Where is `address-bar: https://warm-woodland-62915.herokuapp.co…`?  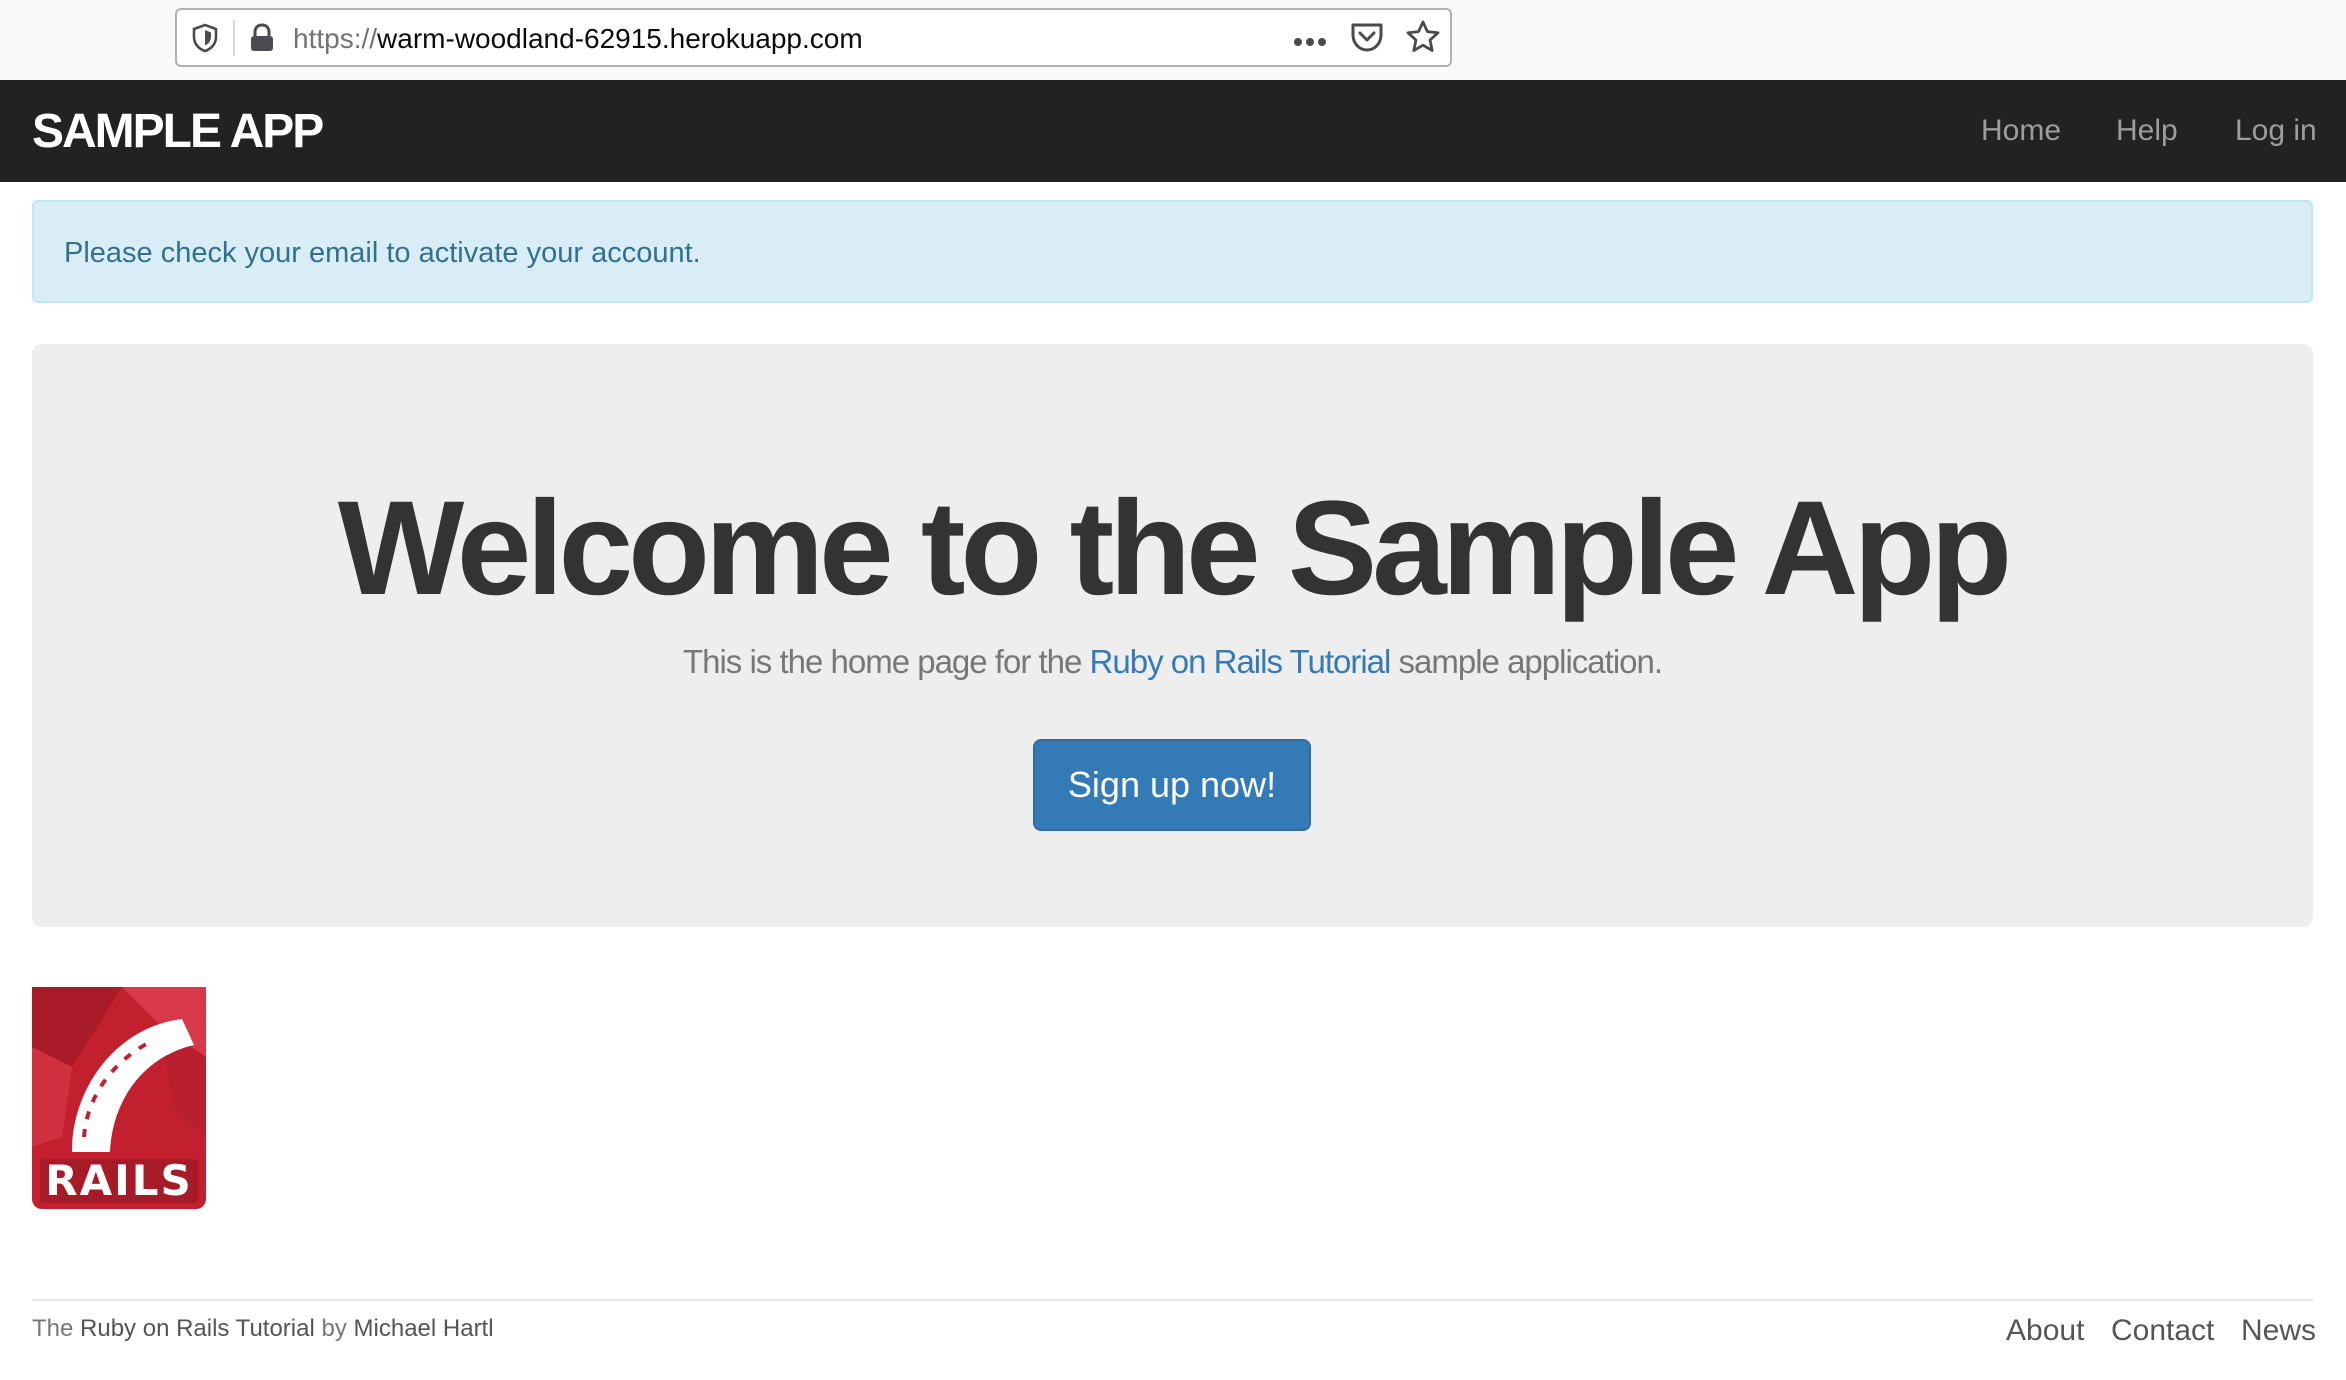
address-bar: https://warm-woodland-62915.herokuapp.co… is located at coordinates (813, 37).